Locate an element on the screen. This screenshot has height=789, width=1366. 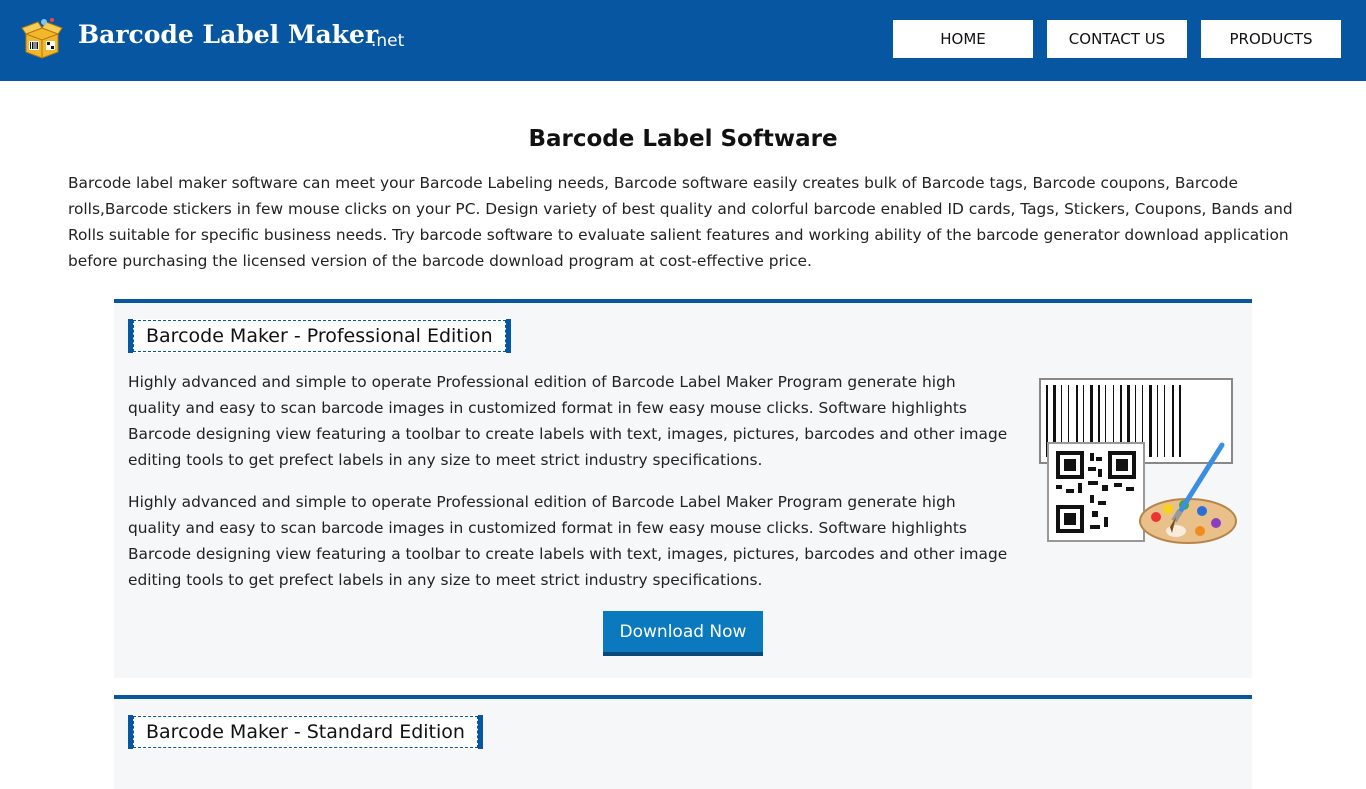
nav-contact-button: CONTACT US is located at coordinates (1117, 39).